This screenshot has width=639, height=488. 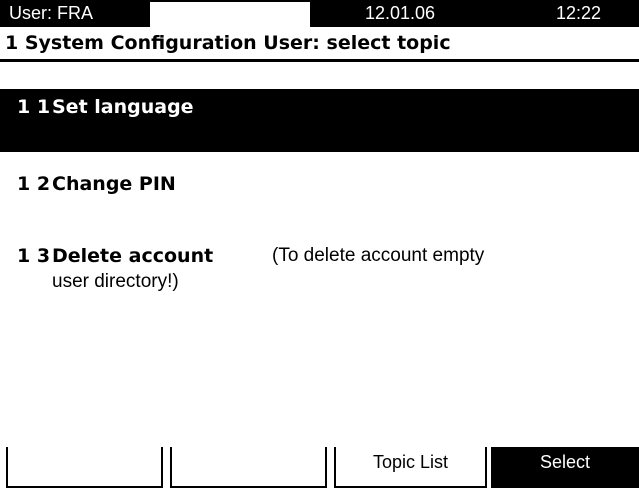 I want to click on menu-item-number: 1 1, so click(x=34, y=107).